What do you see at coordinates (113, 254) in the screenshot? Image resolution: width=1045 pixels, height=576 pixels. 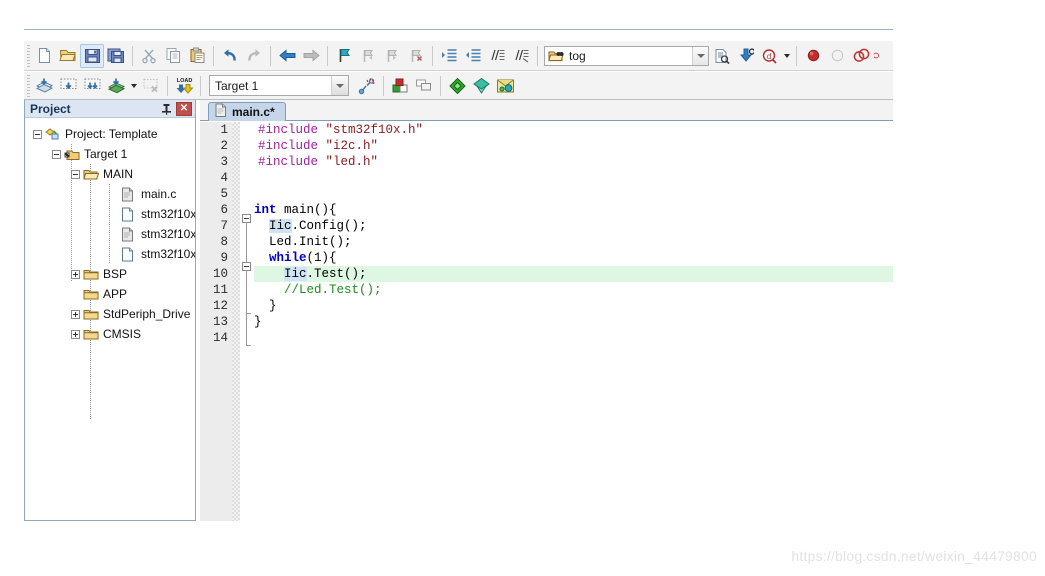 I see `tree-connector-dot` at bounding box center [113, 254].